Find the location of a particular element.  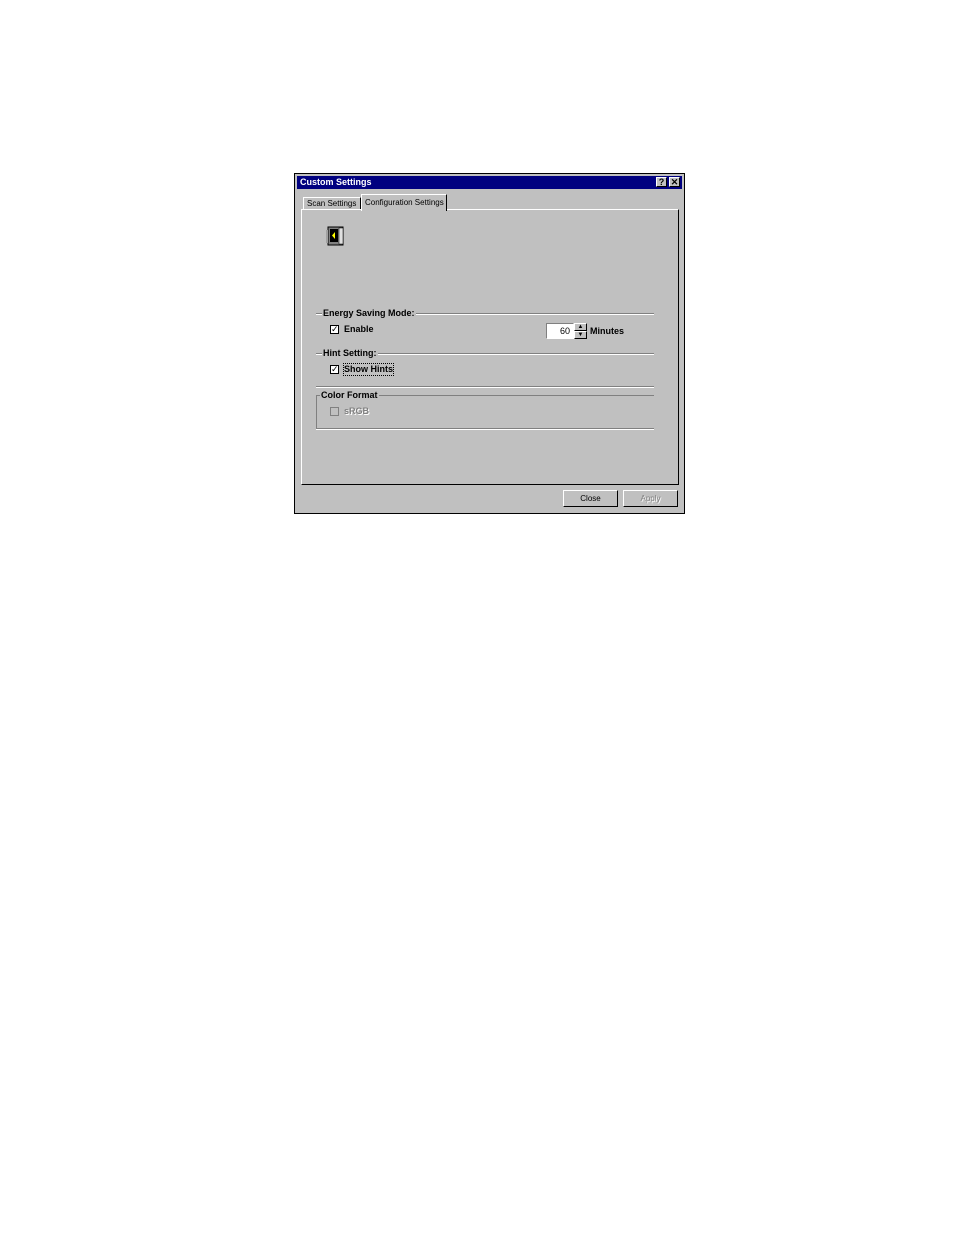

minutes-spinner: ▲ ▼ is located at coordinates (580, 331).